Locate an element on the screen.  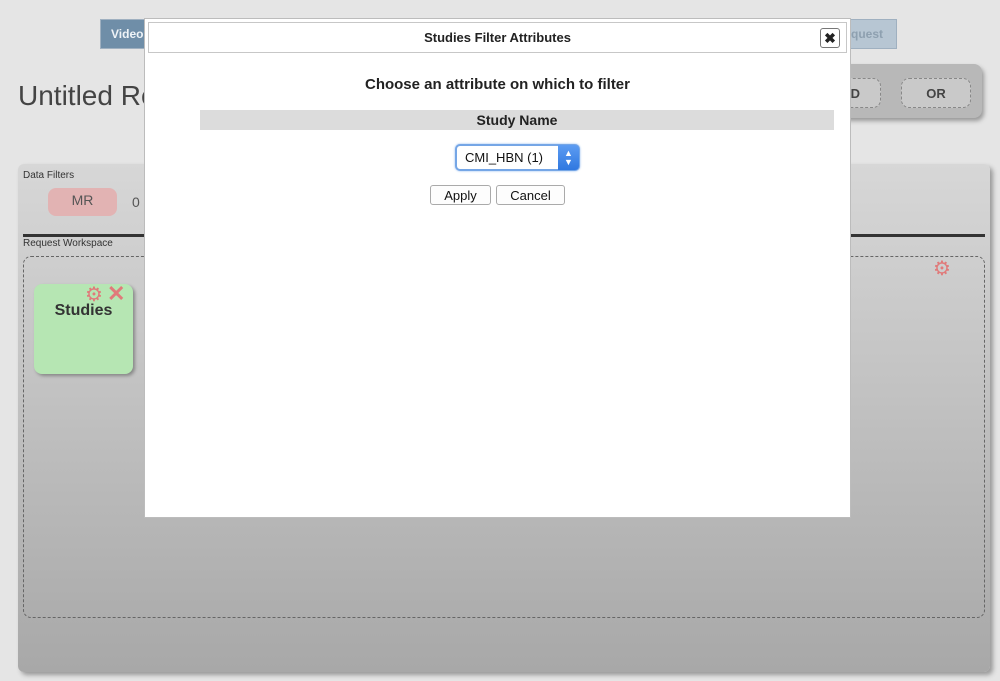
study-name-select: CMI_HBN (1) ▲ ▼ is located at coordinates (517, 157).